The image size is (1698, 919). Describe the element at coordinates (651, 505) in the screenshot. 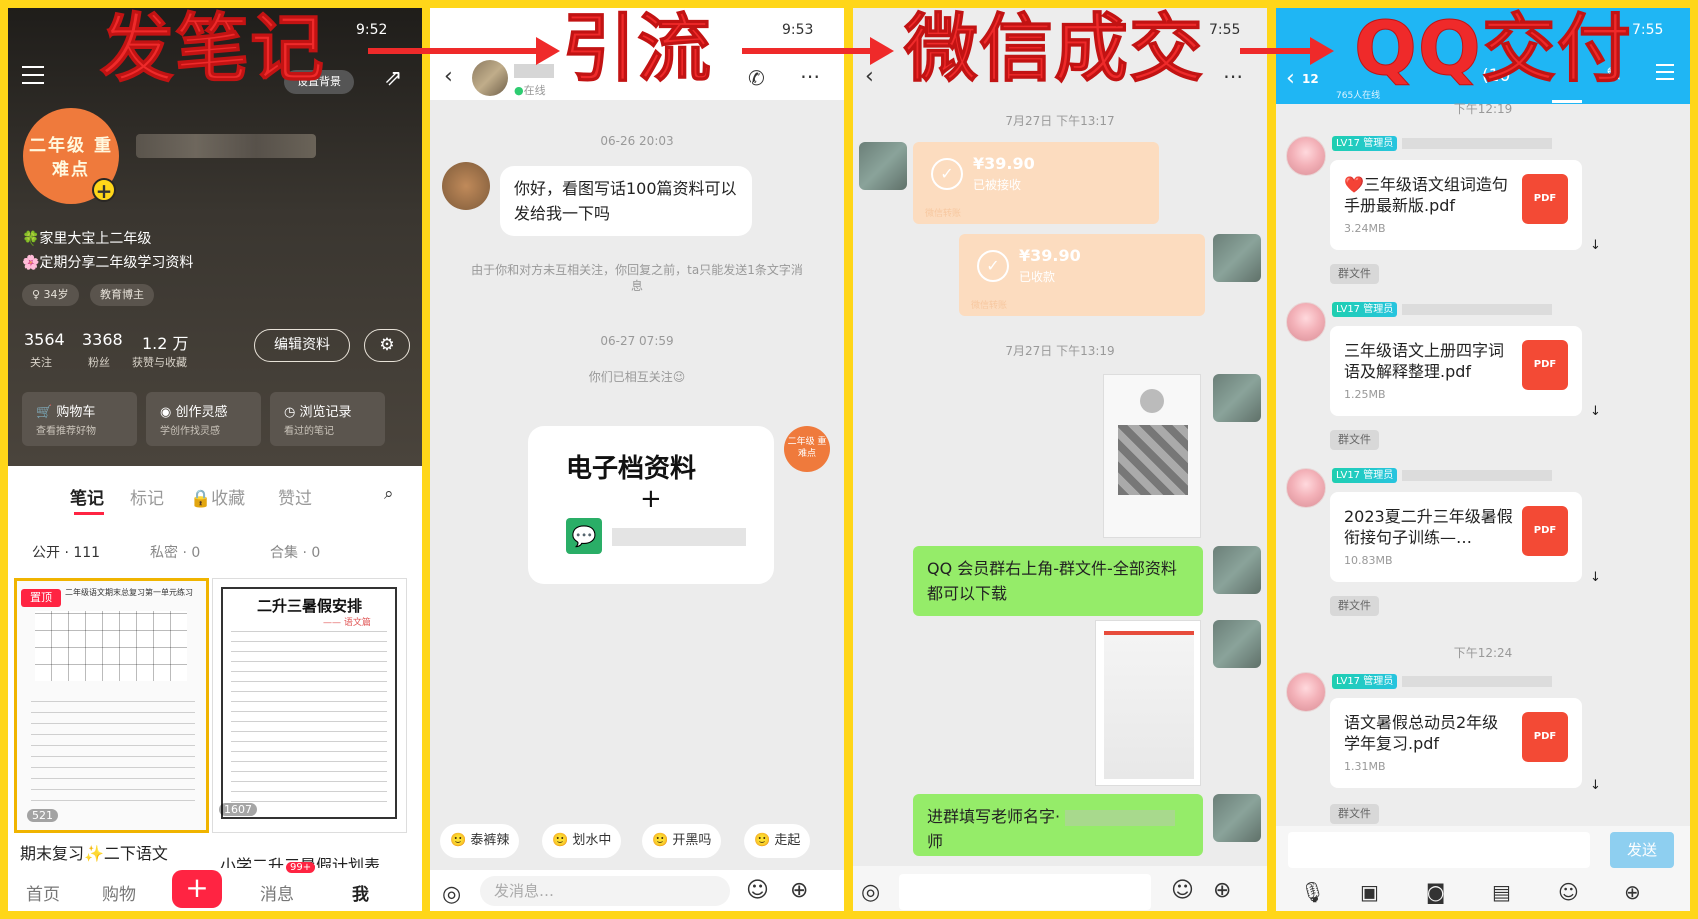

I see `image-message-card: 电子档资料 + 💬` at that location.